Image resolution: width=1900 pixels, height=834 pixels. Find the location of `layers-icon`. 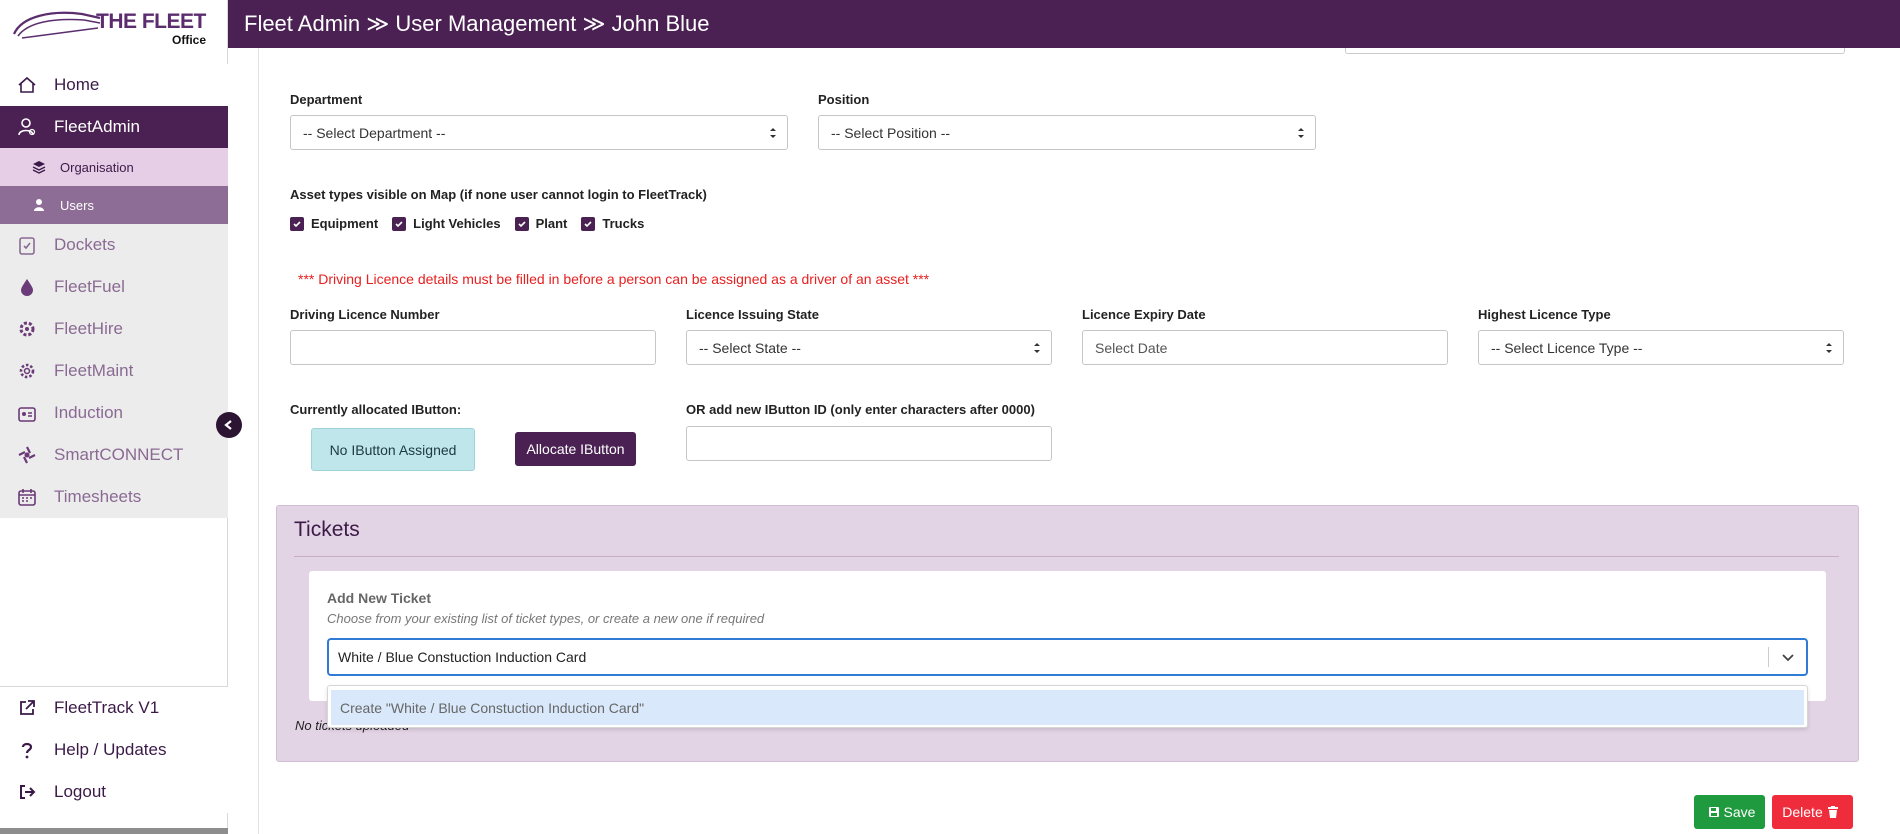

layers-icon is located at coordinates (39, 167).